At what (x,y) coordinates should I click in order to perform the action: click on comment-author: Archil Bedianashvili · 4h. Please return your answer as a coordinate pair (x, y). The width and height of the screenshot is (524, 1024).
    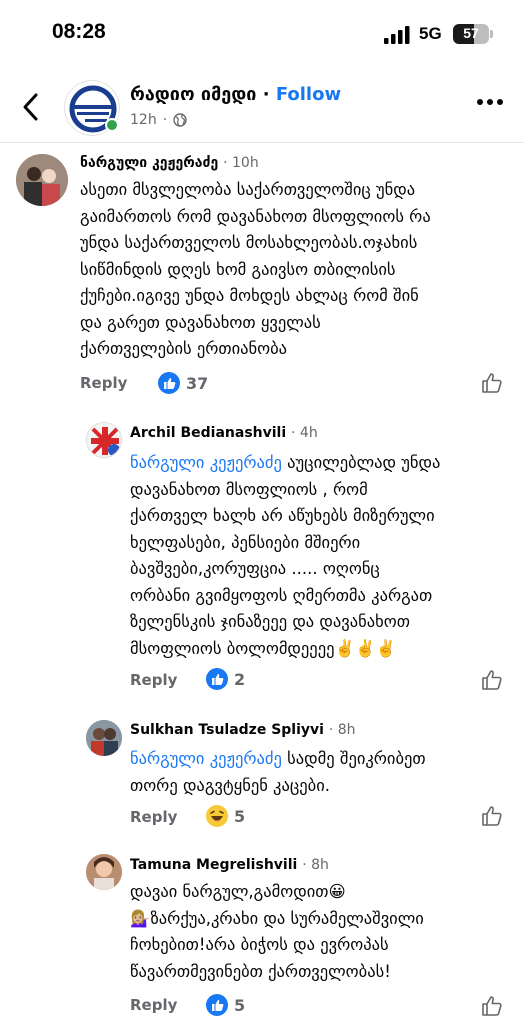
    Looking at the image, I should click on (224, 433).